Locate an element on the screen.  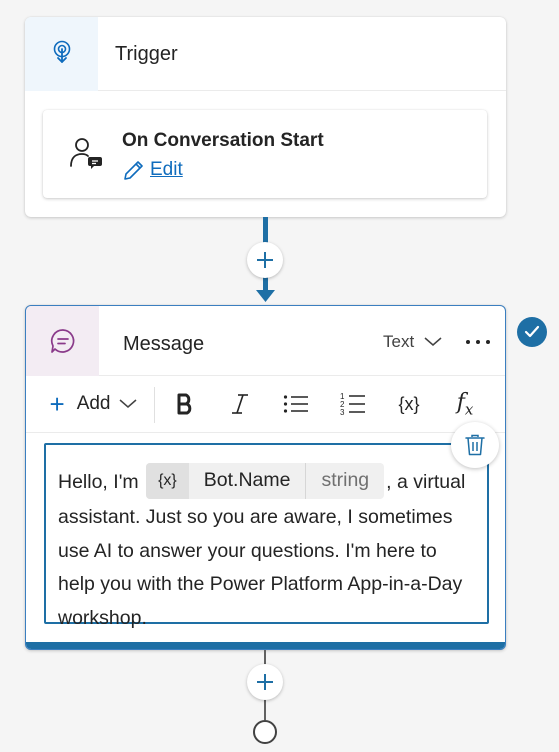
trigger-icon is located at coordinates (61, 51).